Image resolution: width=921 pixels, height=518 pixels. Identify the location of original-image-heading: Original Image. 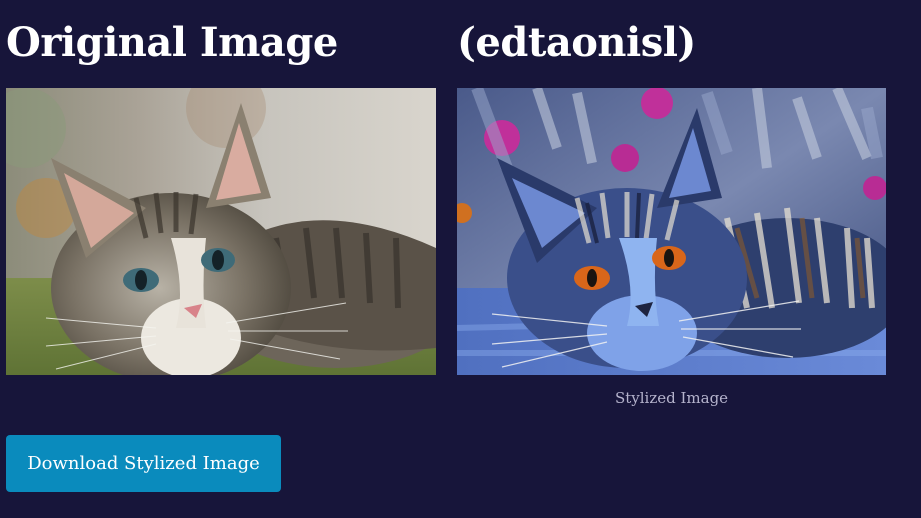
(172, 42).